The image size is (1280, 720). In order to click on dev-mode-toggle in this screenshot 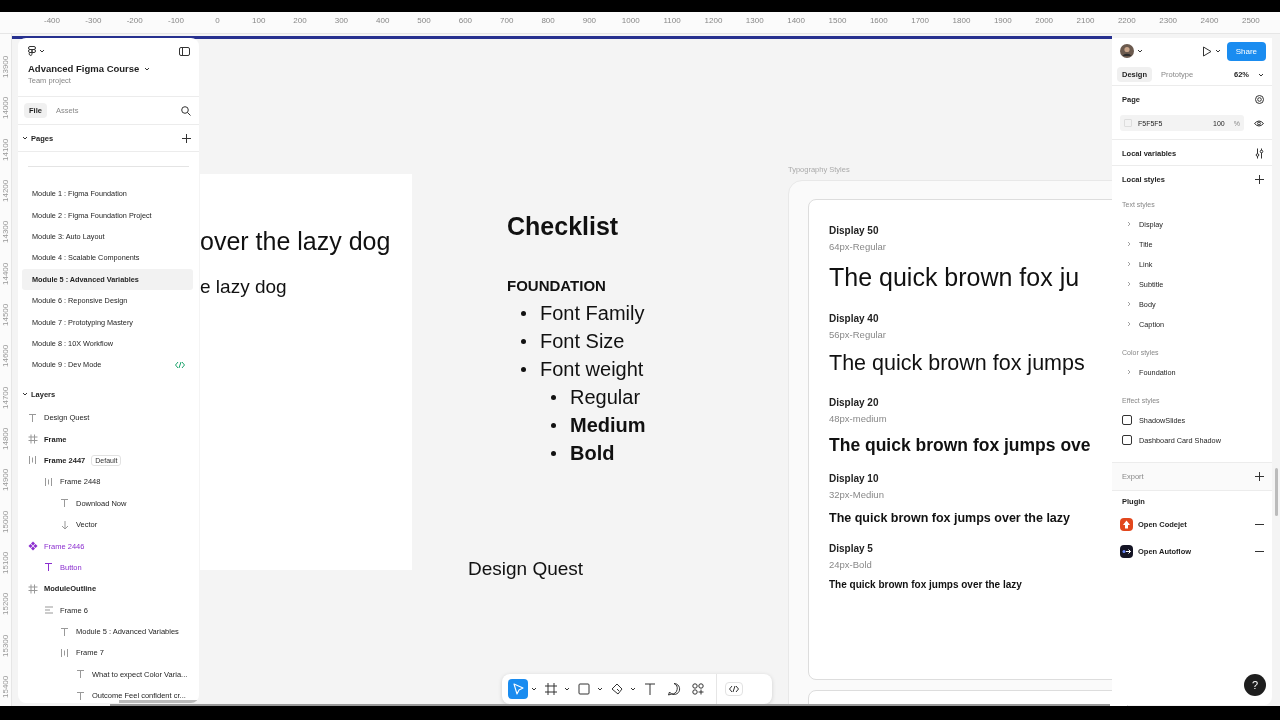, I will do `click(734, 689)`.